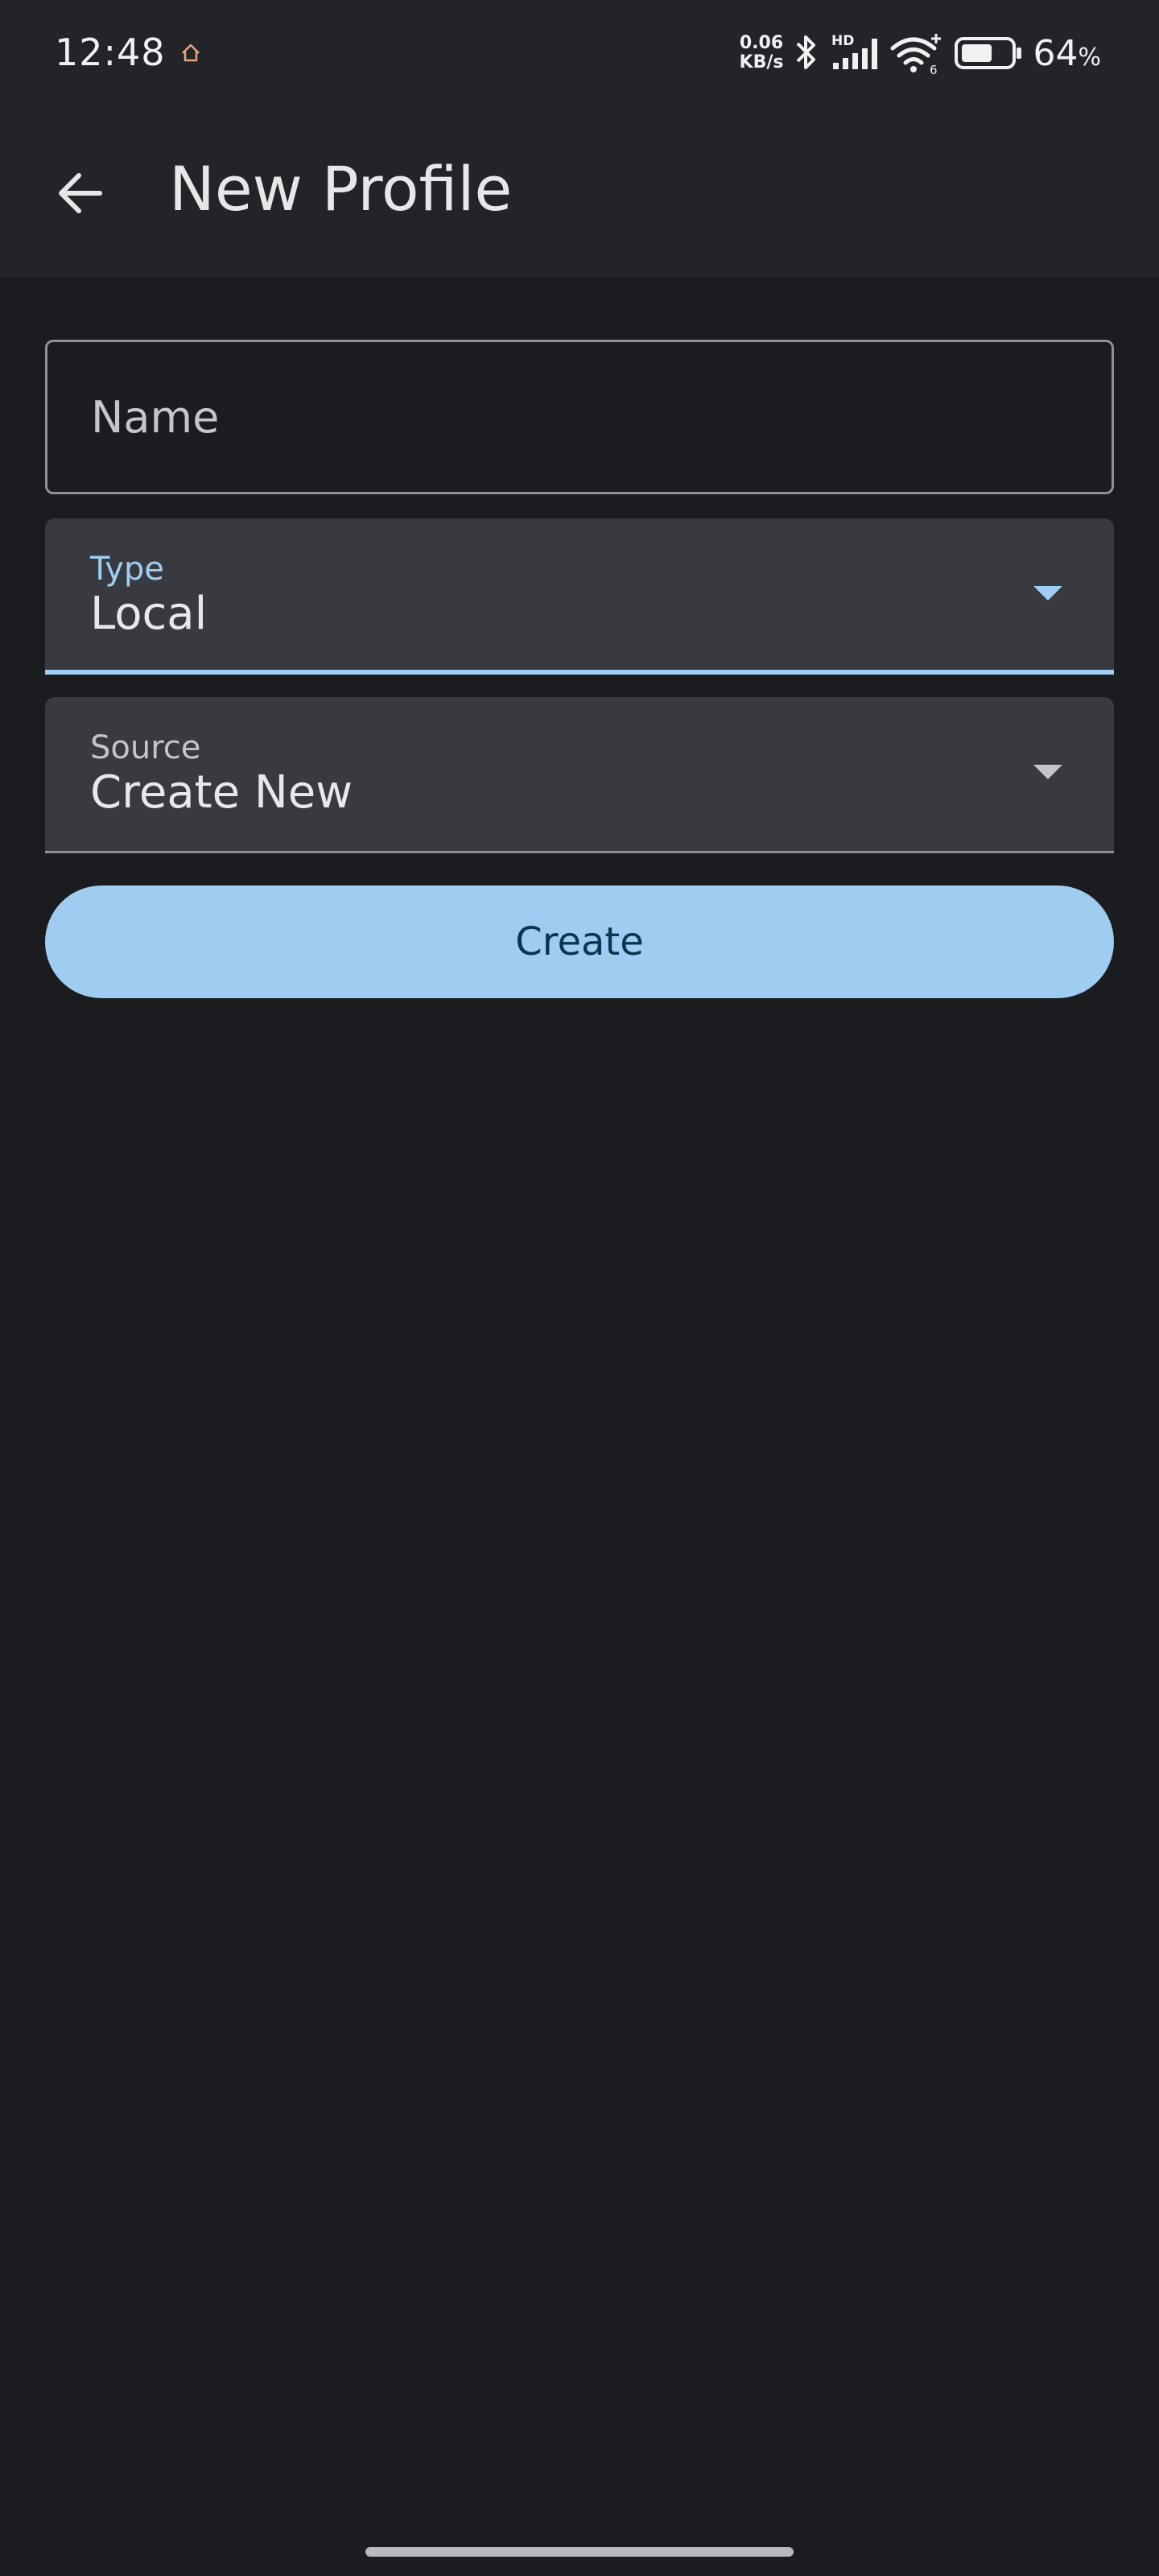 This screenshot has height=2576, width=1159. What do you see at coordinates (916, 55) in the screenshot?
I see `wifi-icon: 6` at bounding box center [916, 55].